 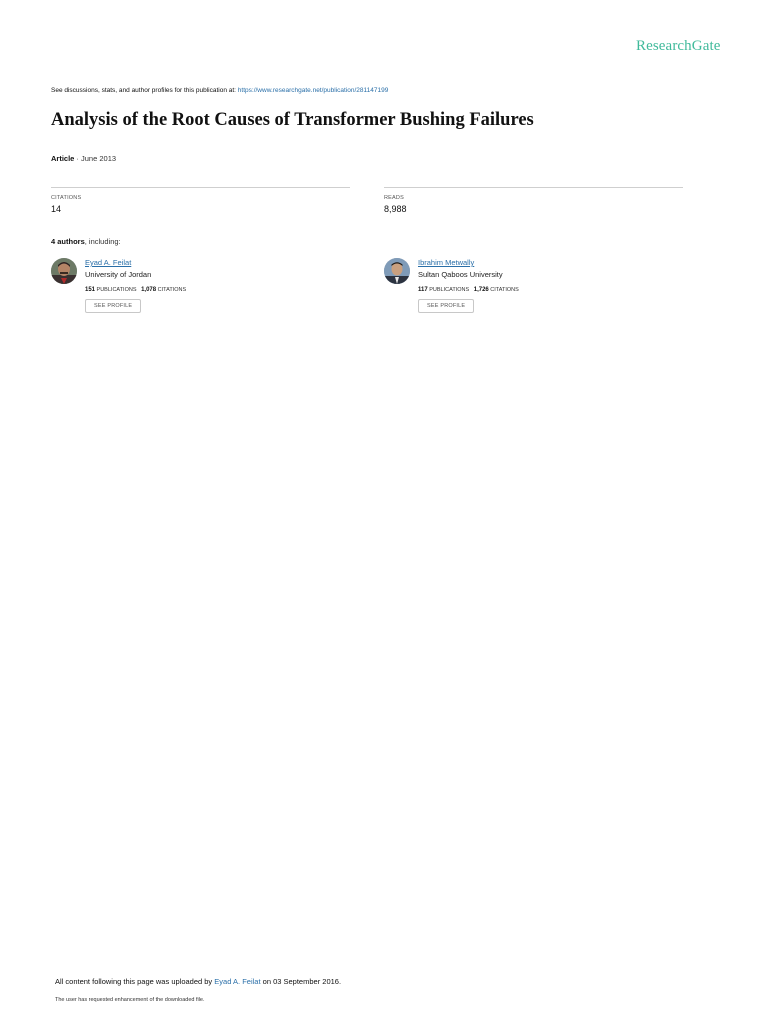 What do you see at coordinates (395, 209) in the screenshot?
I see `reads-value: 8,988` at bounding box center [395, 209].